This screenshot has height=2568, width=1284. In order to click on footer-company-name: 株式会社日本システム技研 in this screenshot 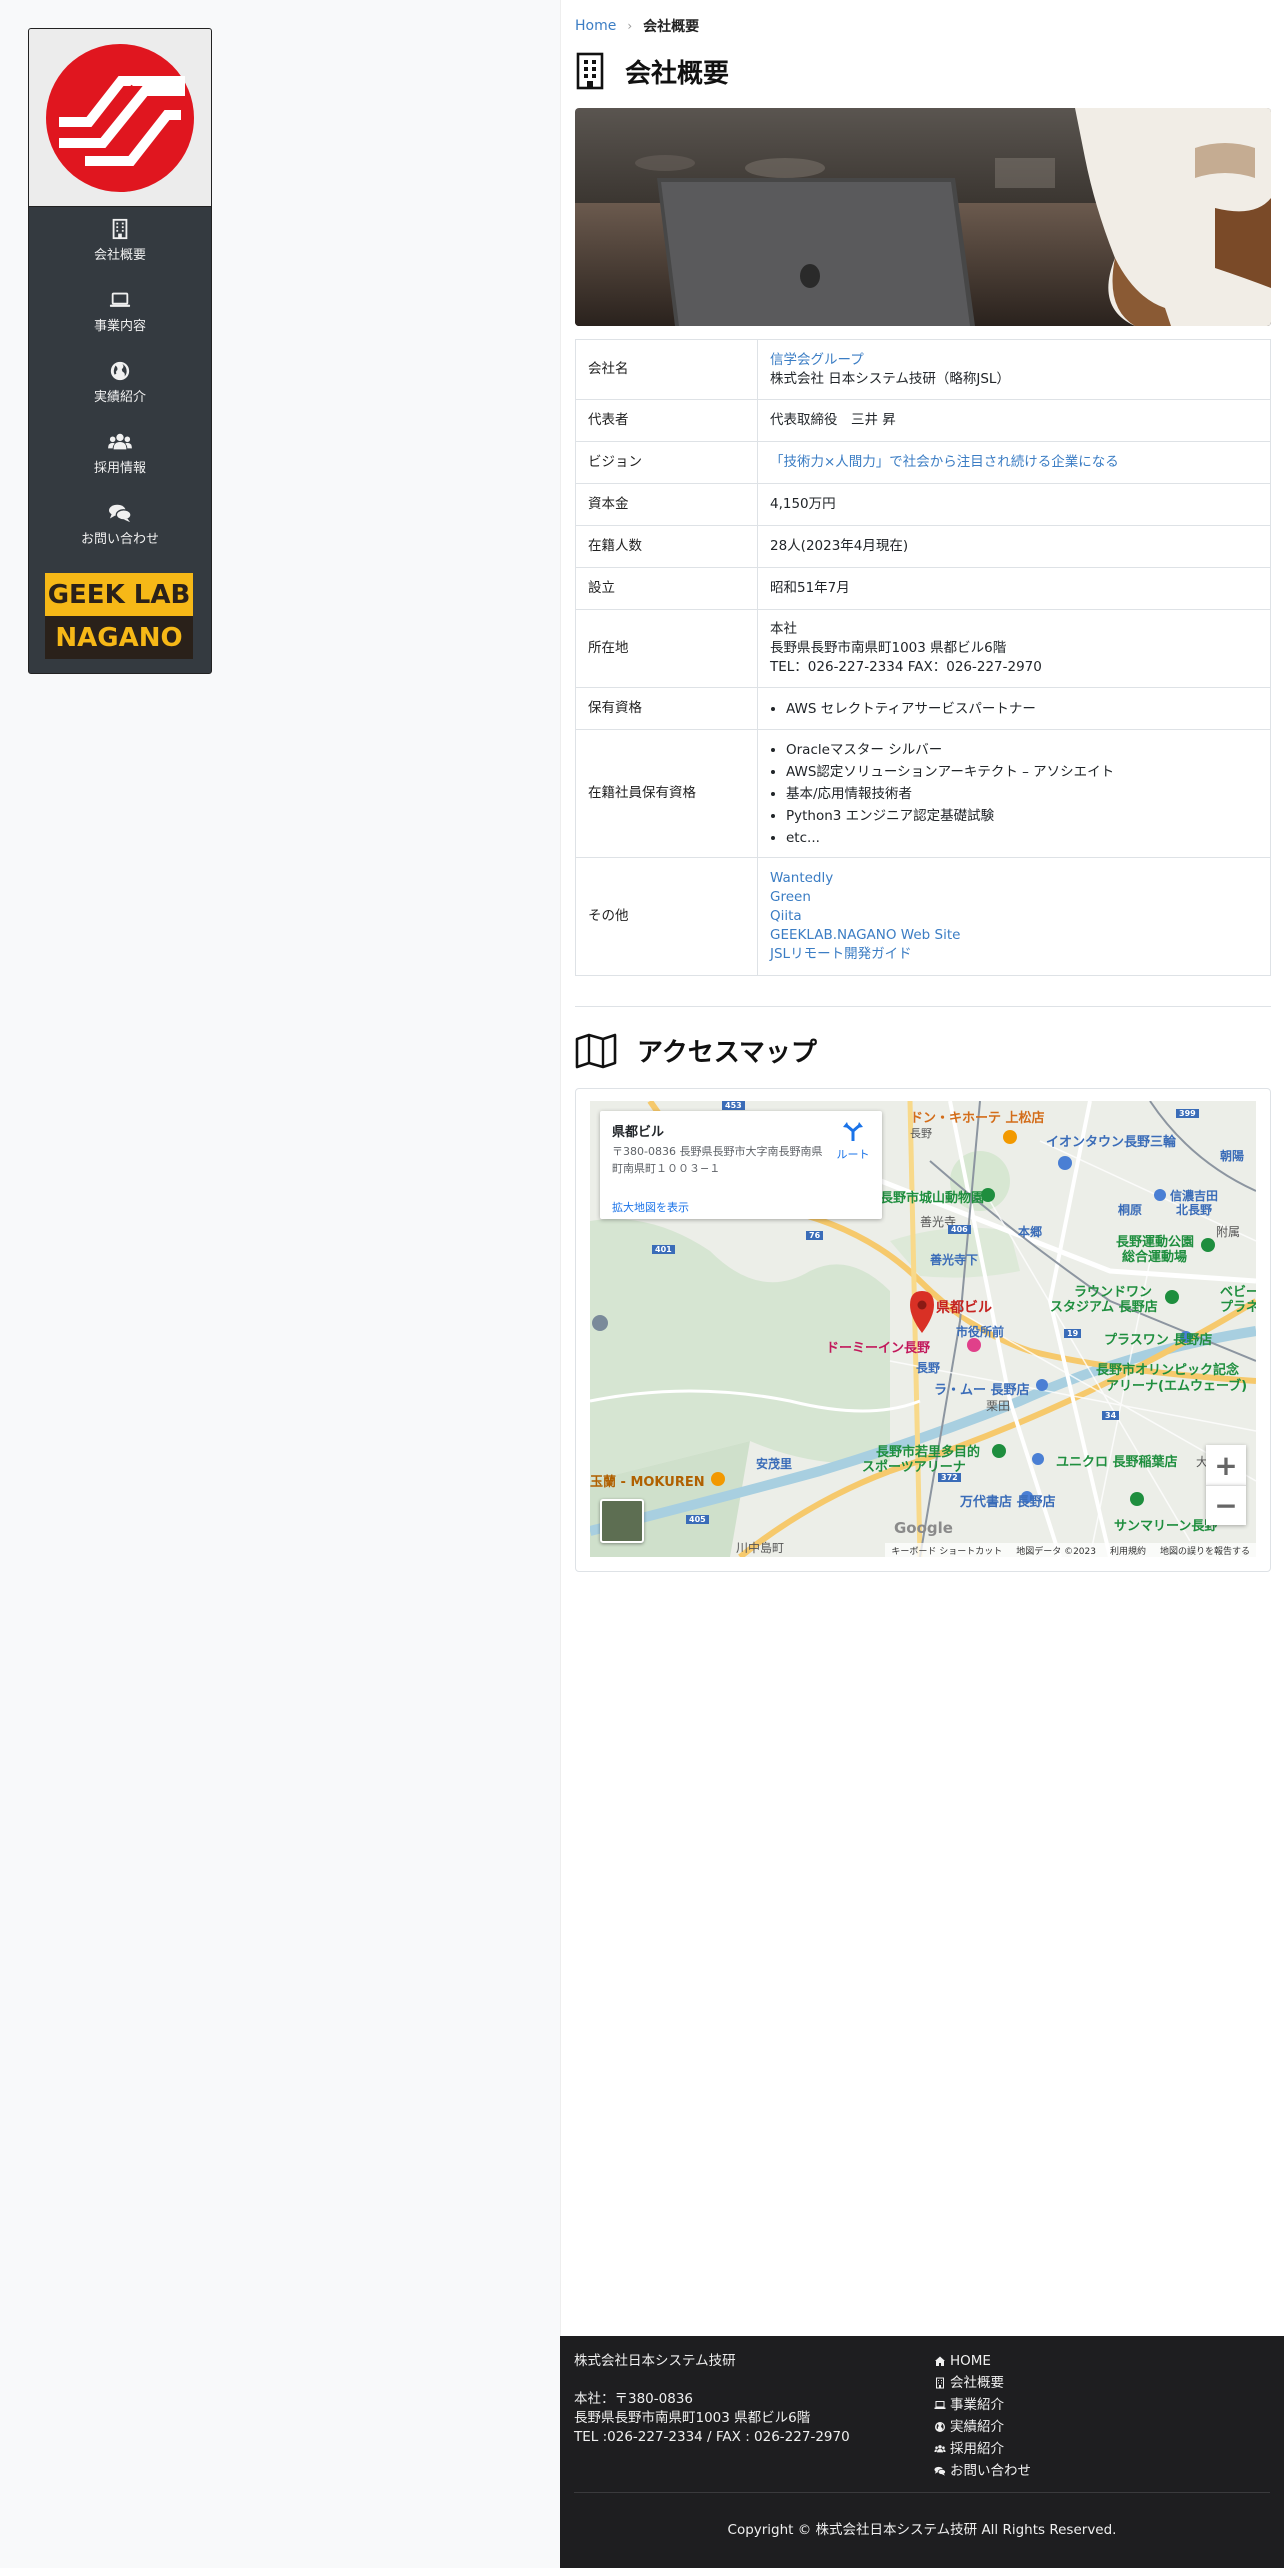, I will do `click(655, 2361)`.